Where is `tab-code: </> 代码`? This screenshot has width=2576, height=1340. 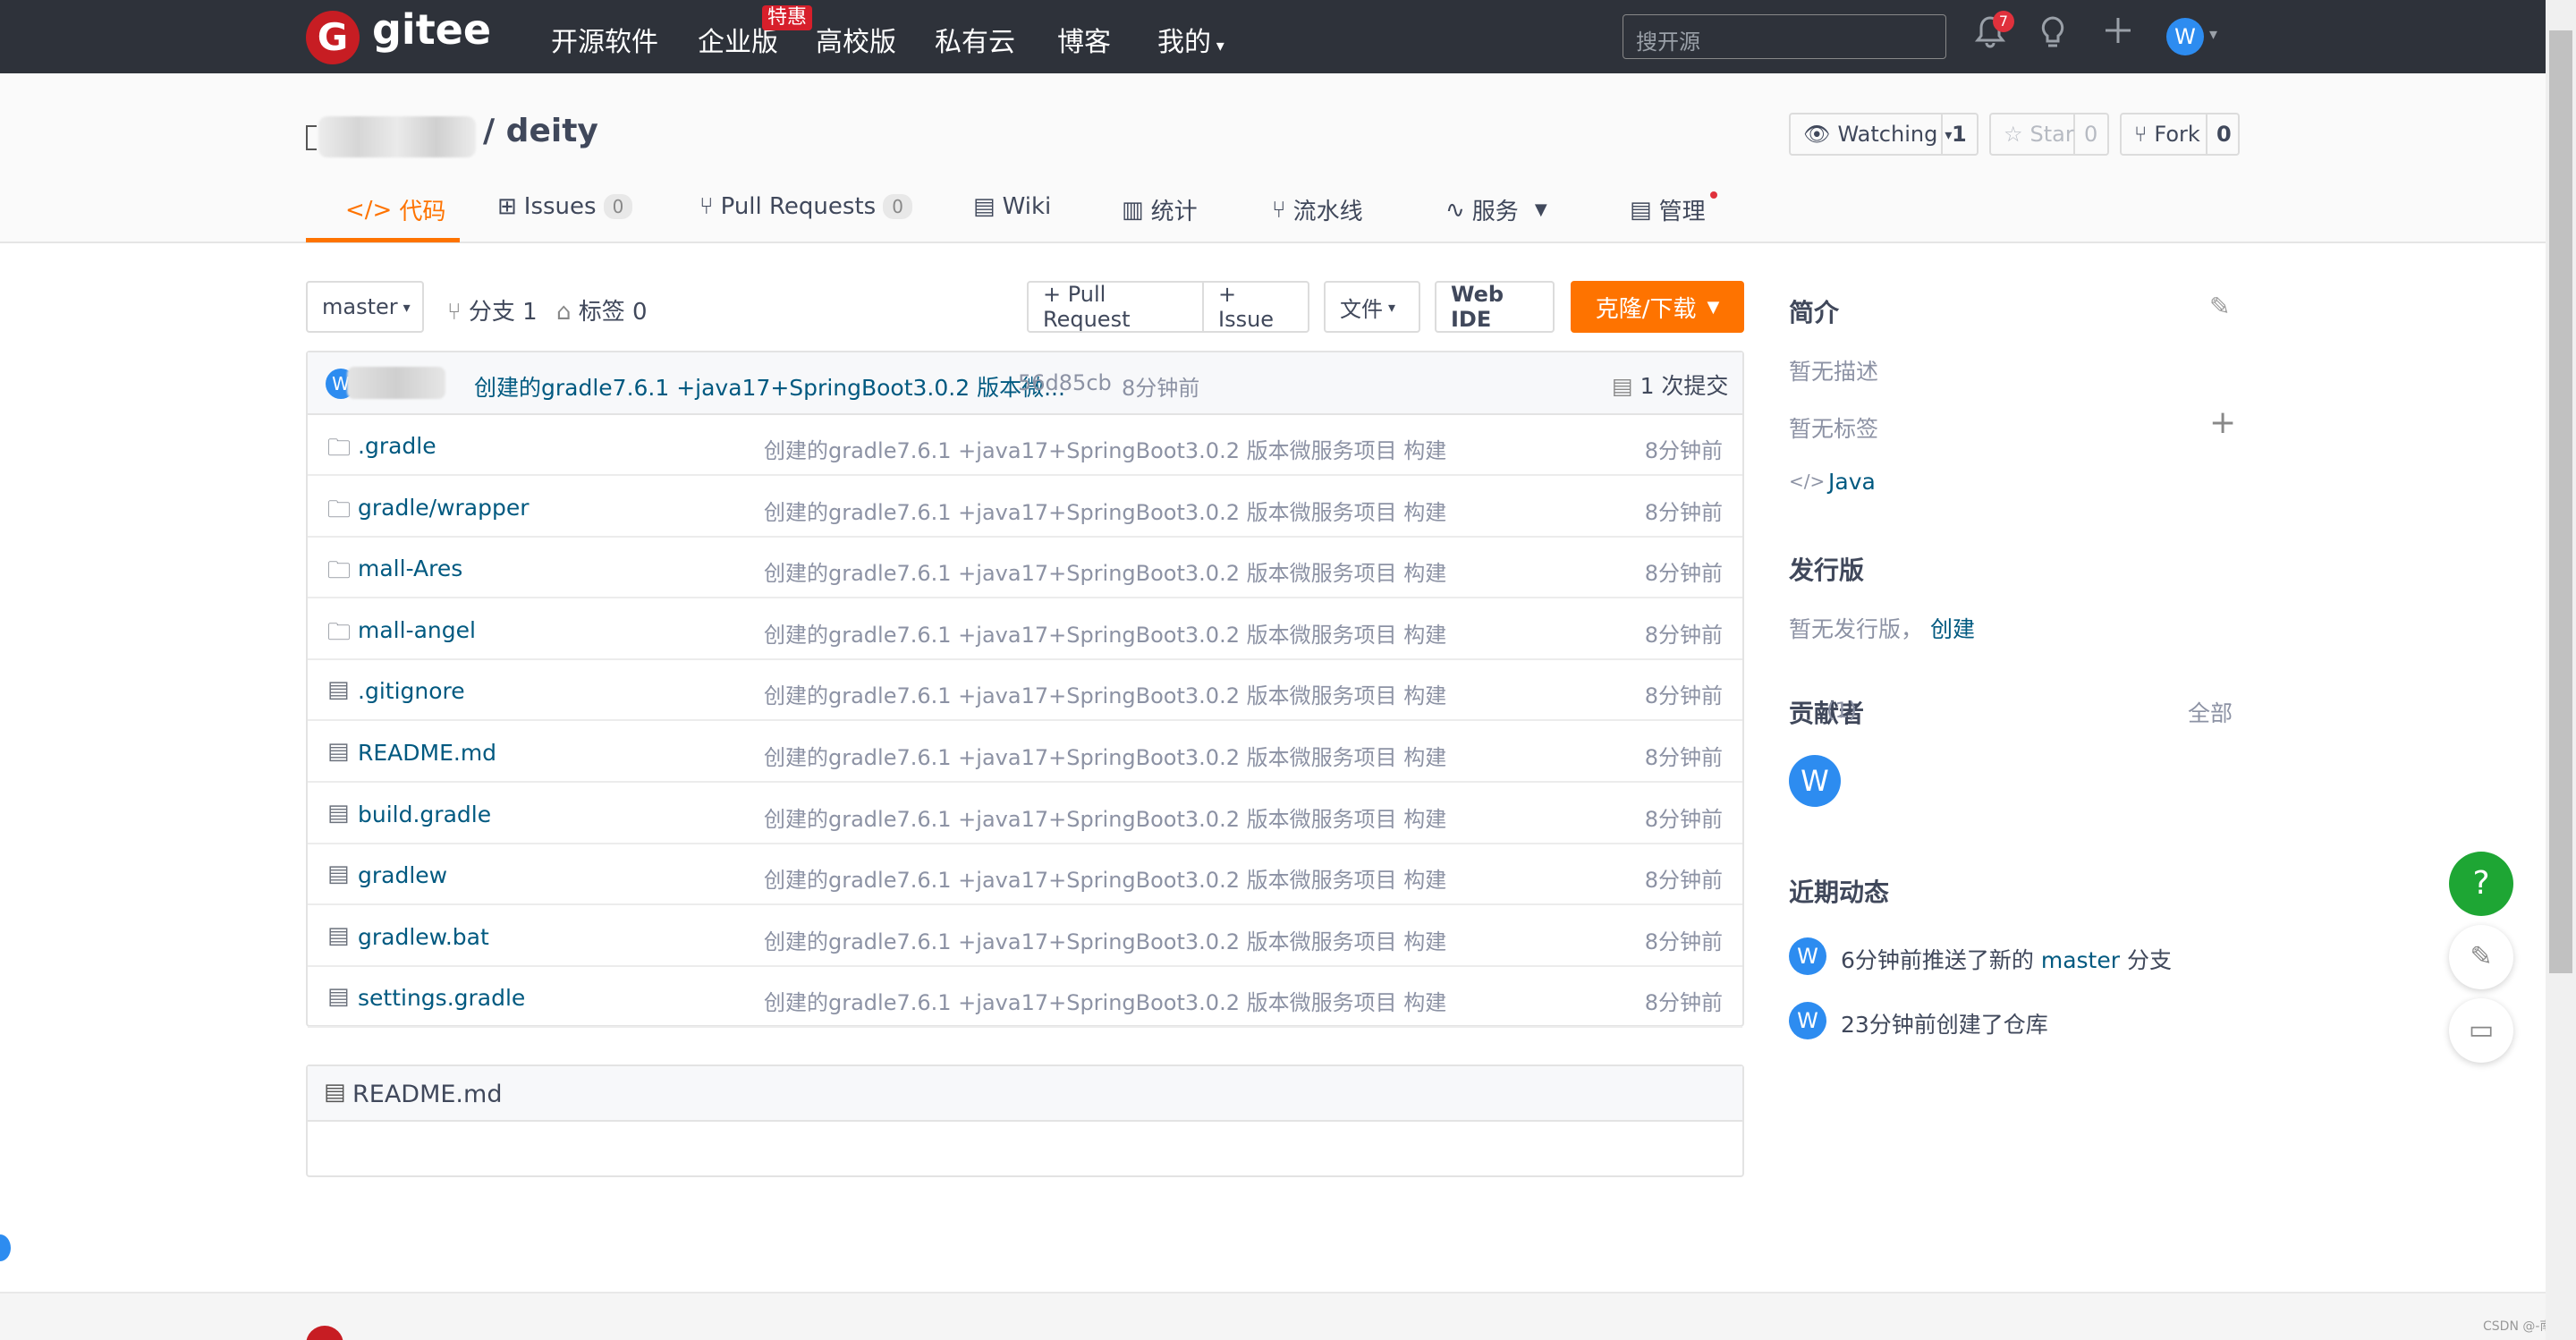
tab-code: </> 代码 is located at coordinates (395, 209).